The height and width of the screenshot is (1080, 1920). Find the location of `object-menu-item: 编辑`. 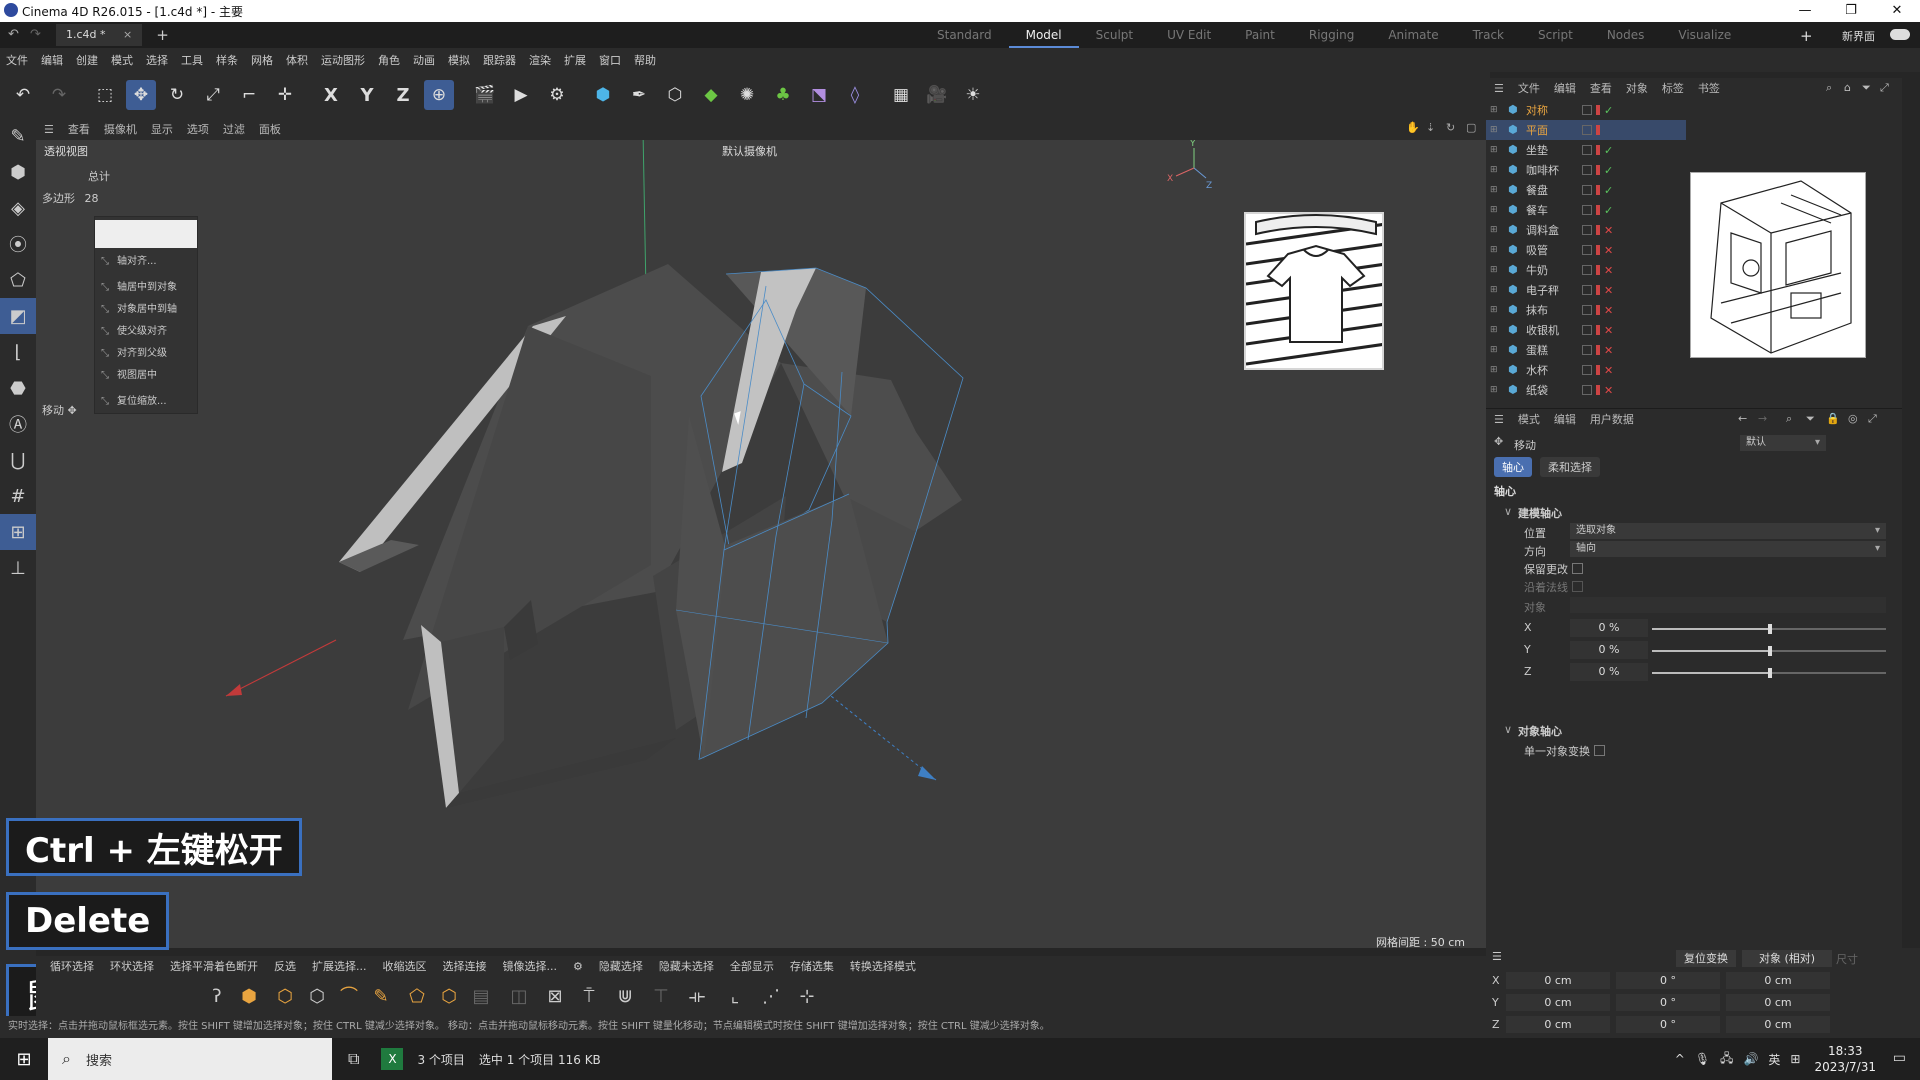

object-menu-item: 编辑 is located at coordinates (1565, 88).